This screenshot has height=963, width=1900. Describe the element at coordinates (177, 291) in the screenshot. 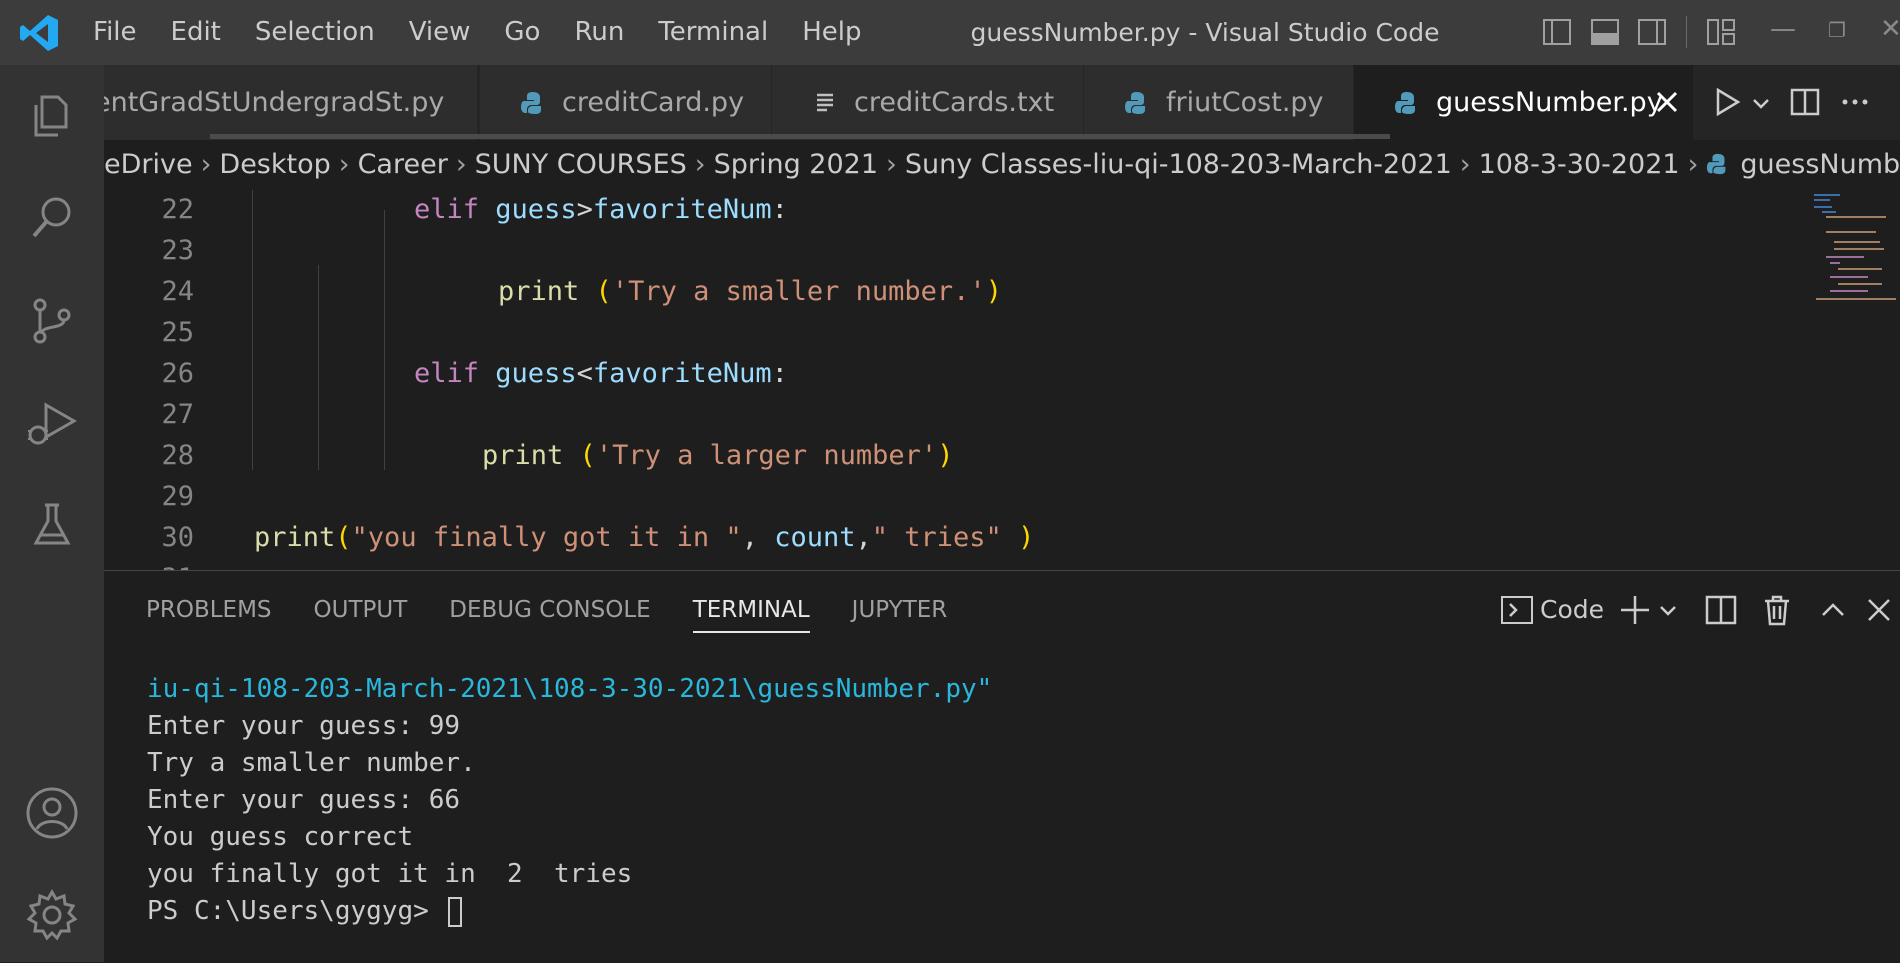

I see `line-number: 24` at that location.